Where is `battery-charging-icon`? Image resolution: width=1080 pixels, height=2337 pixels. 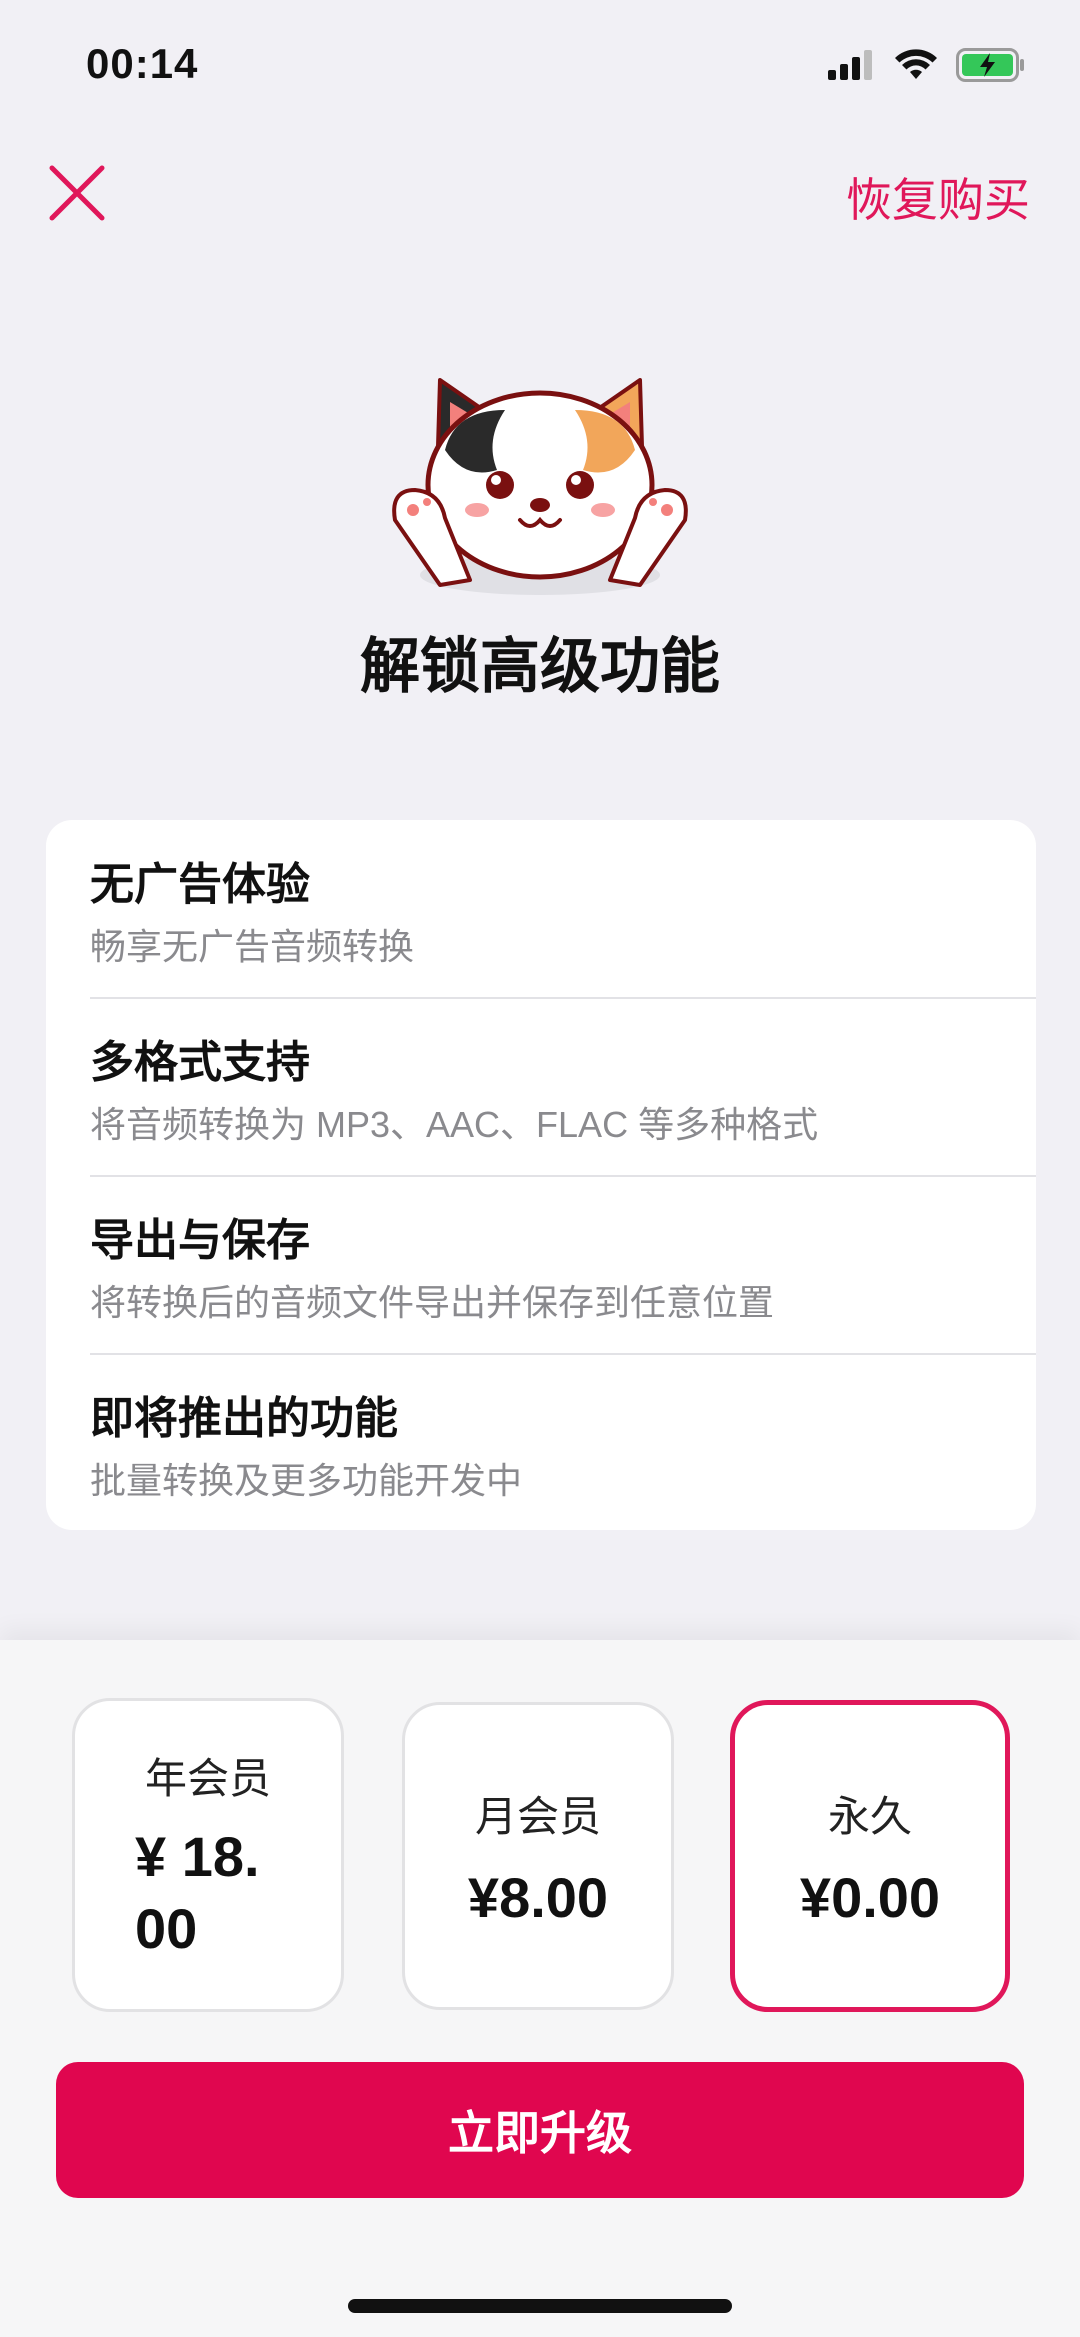
battery-charging-icon is located at coordinates (990, 65).